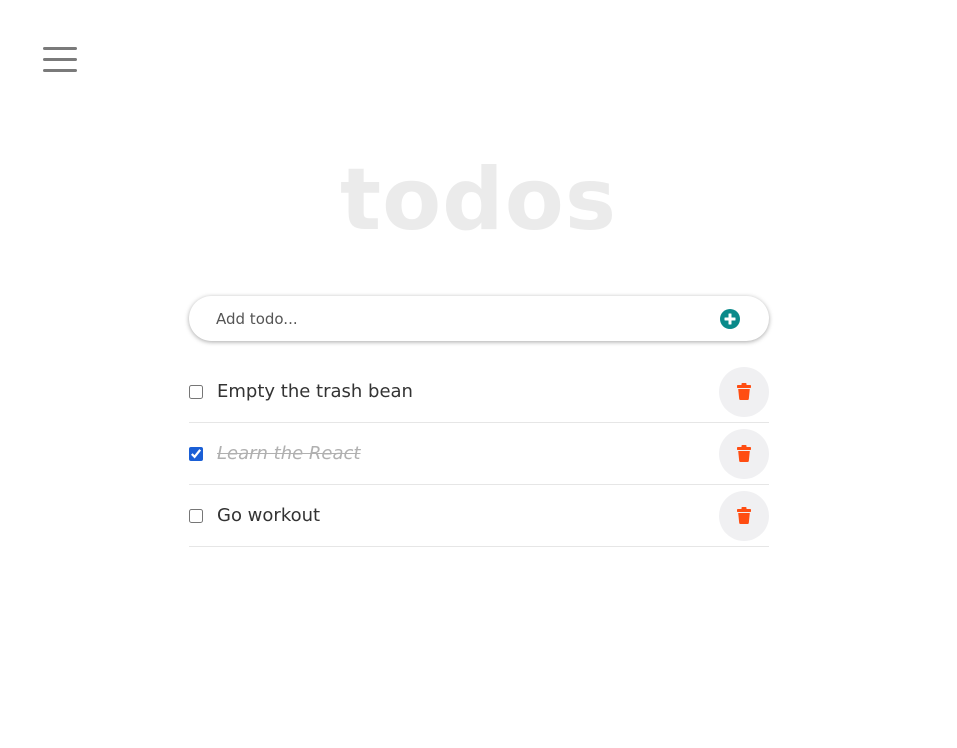 The image size is (957, 748). I want to click on page-title: todos, so click(478, 200).